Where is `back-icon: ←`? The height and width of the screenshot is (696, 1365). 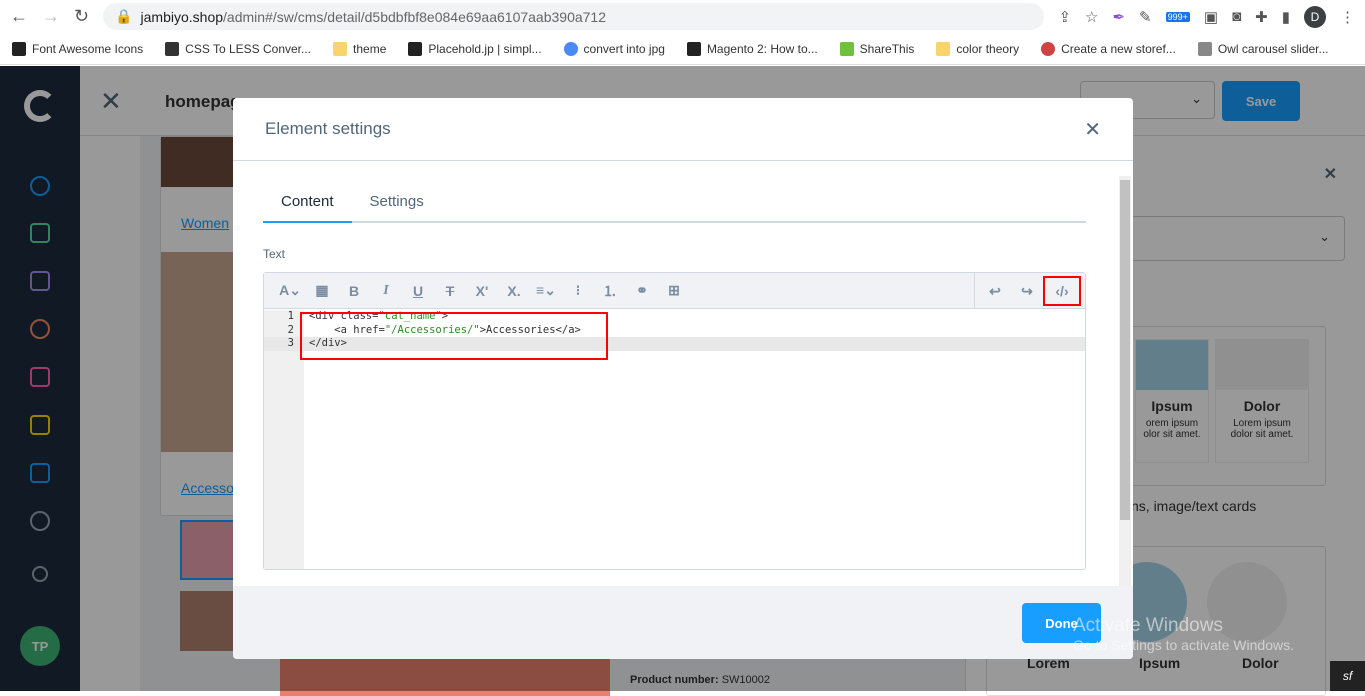
back-icon: ← is located at coordinates (19, 16).